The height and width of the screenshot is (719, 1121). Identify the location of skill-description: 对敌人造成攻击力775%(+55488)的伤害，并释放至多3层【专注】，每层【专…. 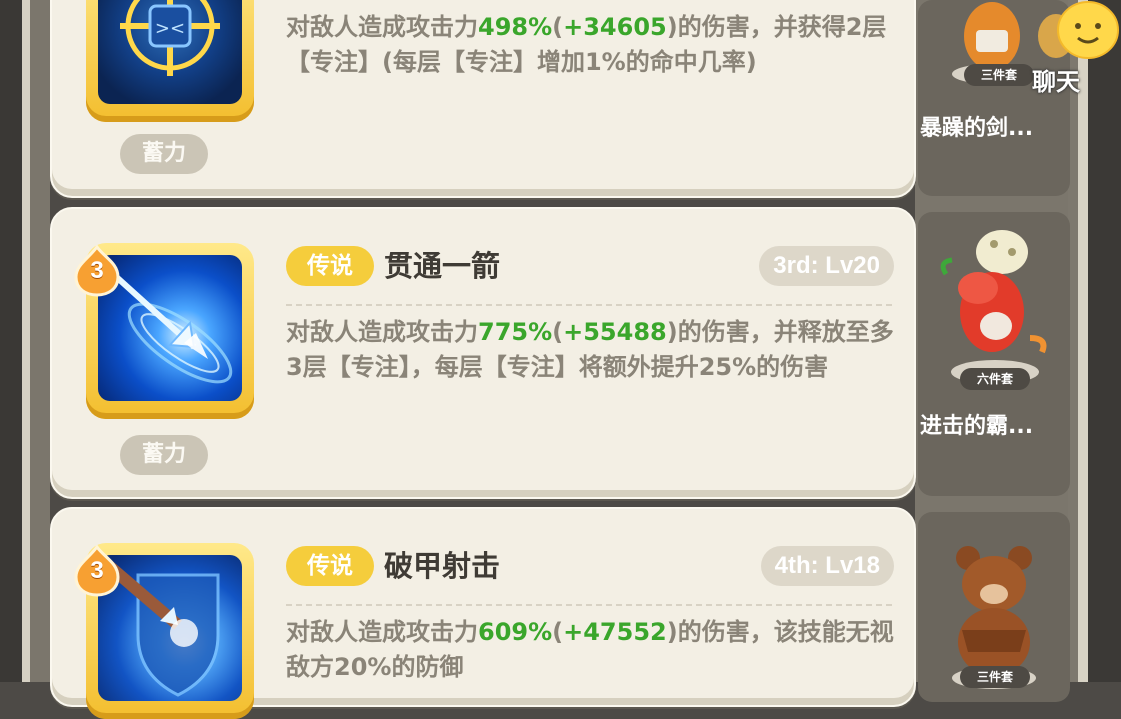
(590, 349).